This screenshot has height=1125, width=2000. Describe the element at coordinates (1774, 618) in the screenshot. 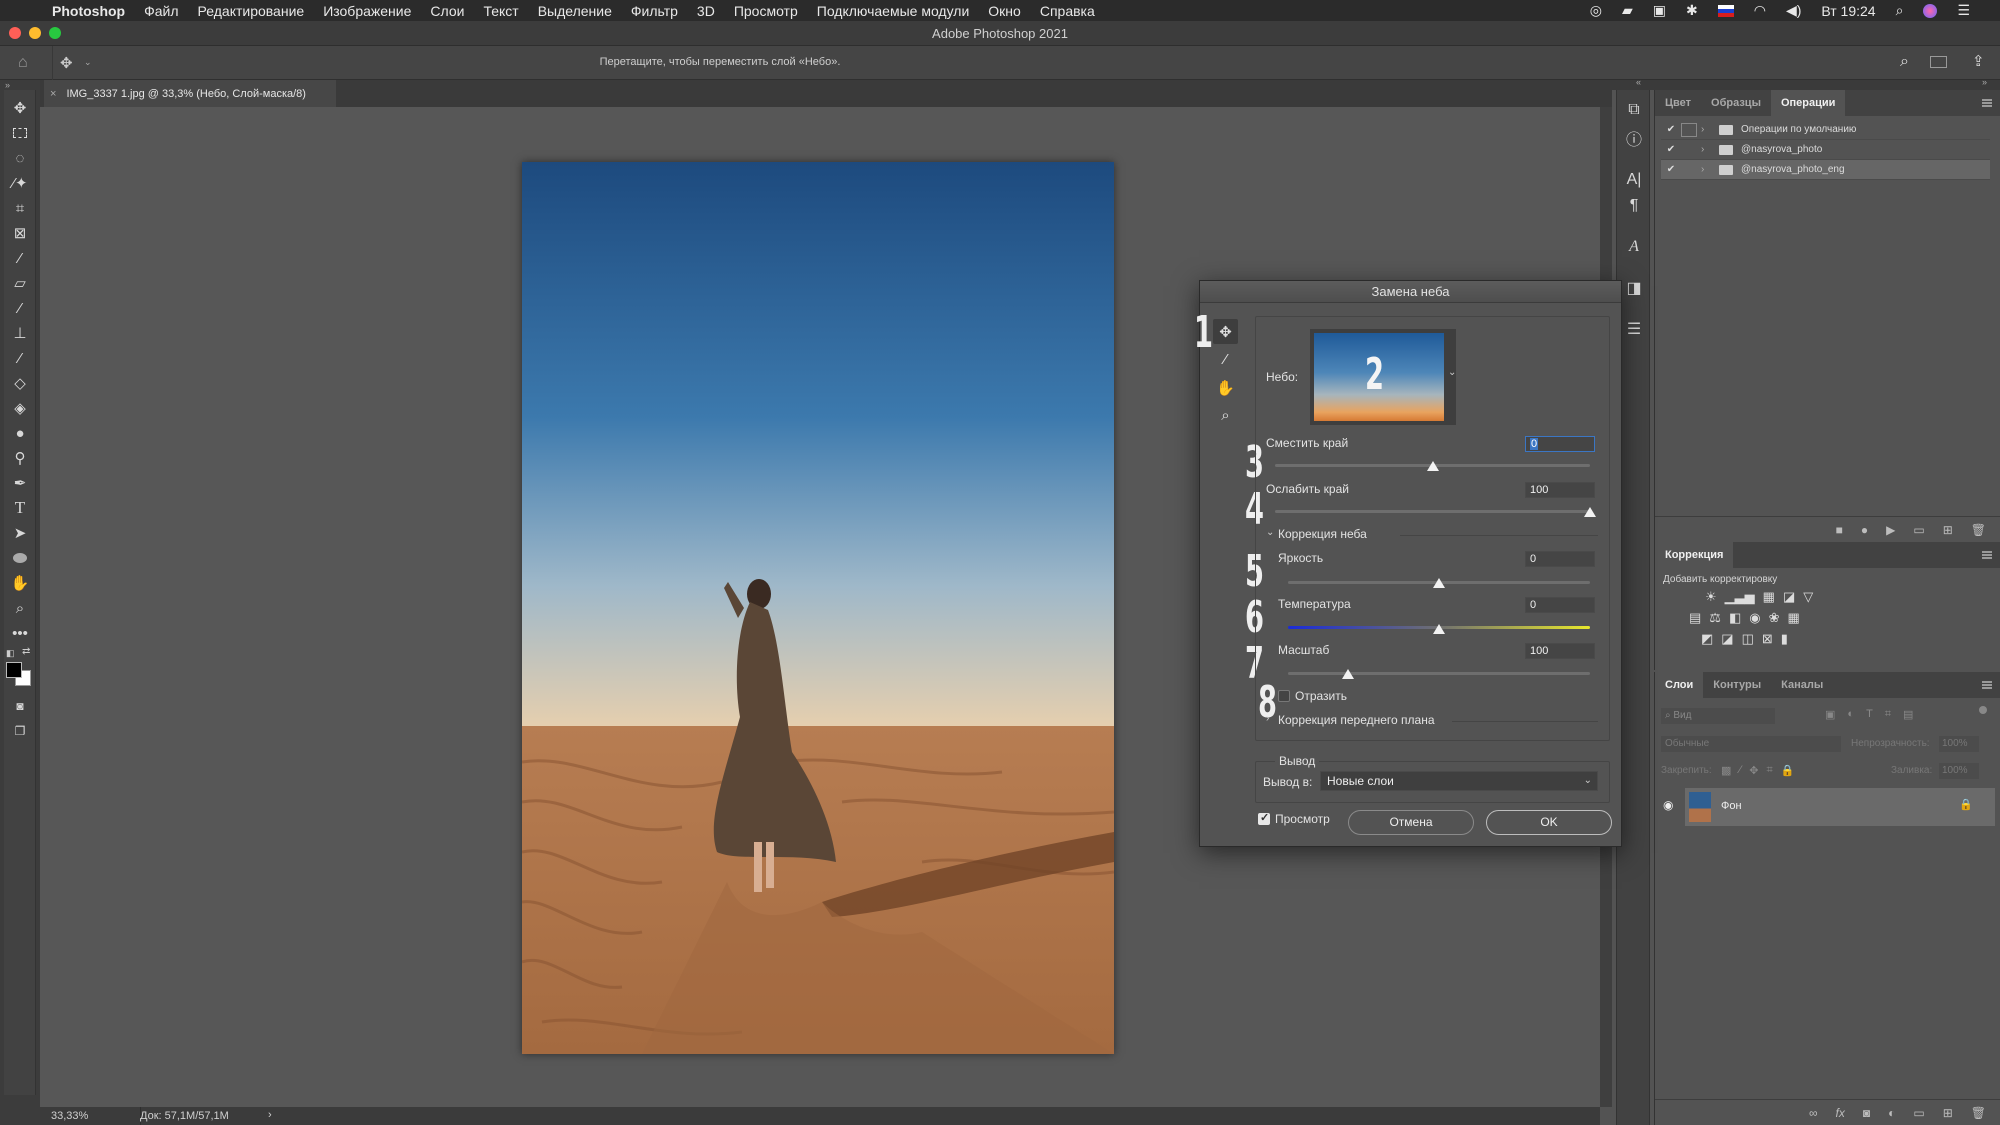

I see `channel-mixer-icon: ❀` at that location.